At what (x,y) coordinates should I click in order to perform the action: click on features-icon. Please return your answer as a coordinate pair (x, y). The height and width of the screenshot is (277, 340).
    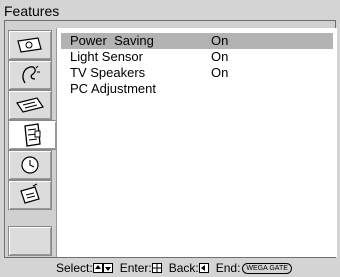
    Looking at the image, I should click on (32, 135).